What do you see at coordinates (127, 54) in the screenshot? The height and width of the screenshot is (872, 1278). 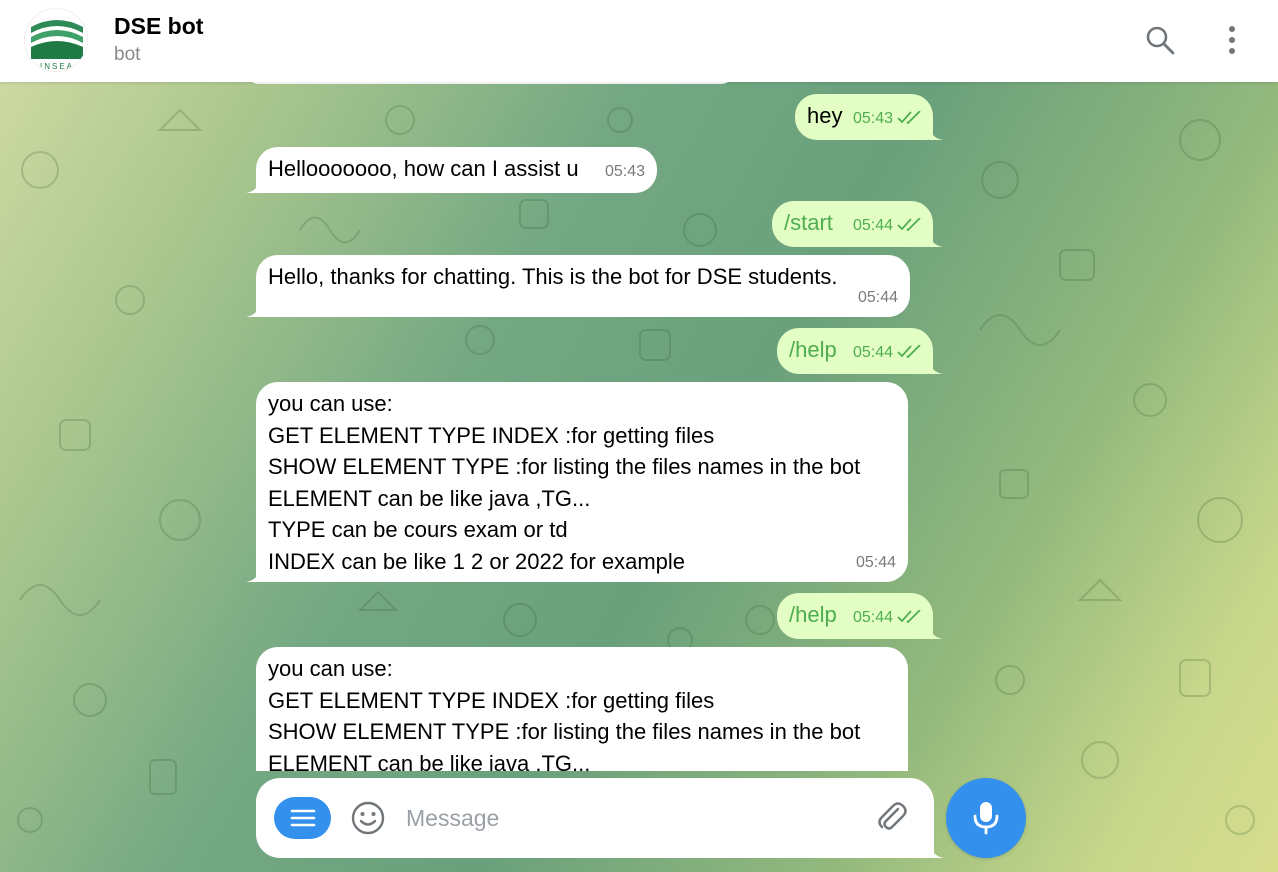 I see `chat-subtitle: bot` at bounding box center [127, 54].